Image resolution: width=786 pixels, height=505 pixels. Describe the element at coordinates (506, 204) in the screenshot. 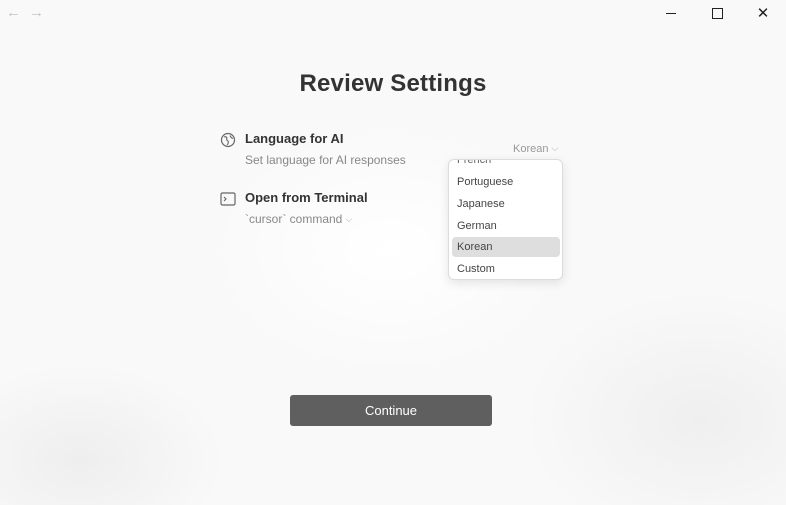

I see `option-japanese: Japanese` at that location.